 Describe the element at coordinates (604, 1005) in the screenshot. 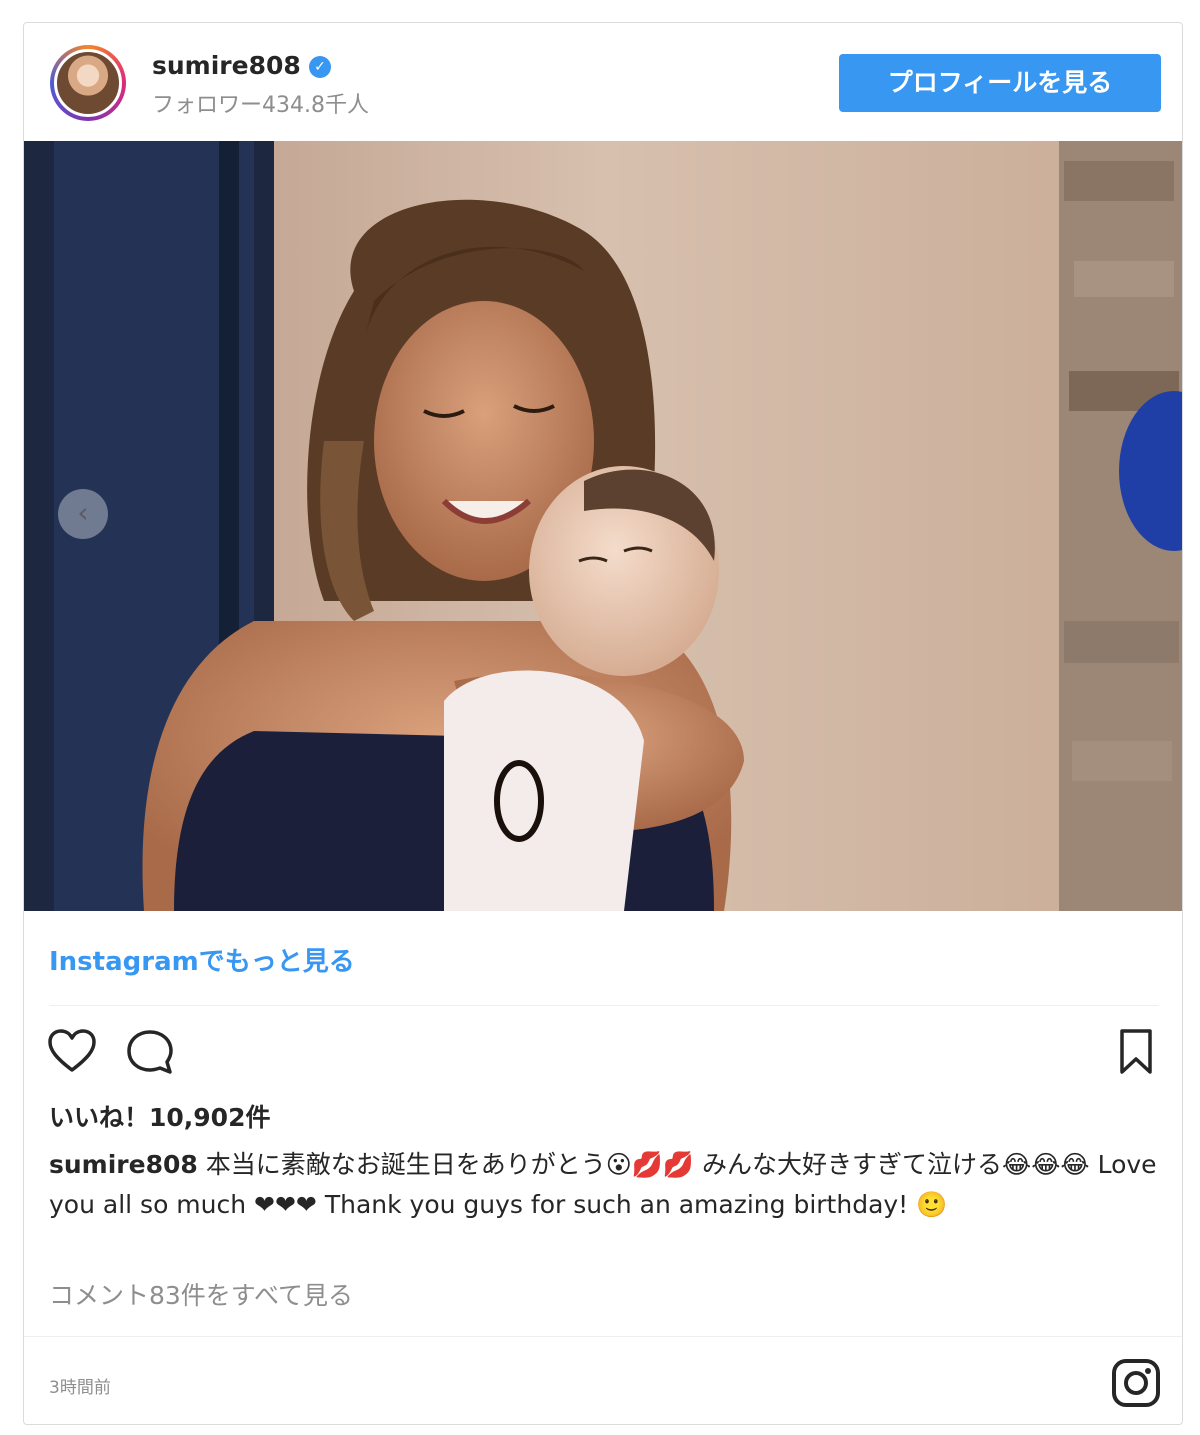

I see `divider` at that location.